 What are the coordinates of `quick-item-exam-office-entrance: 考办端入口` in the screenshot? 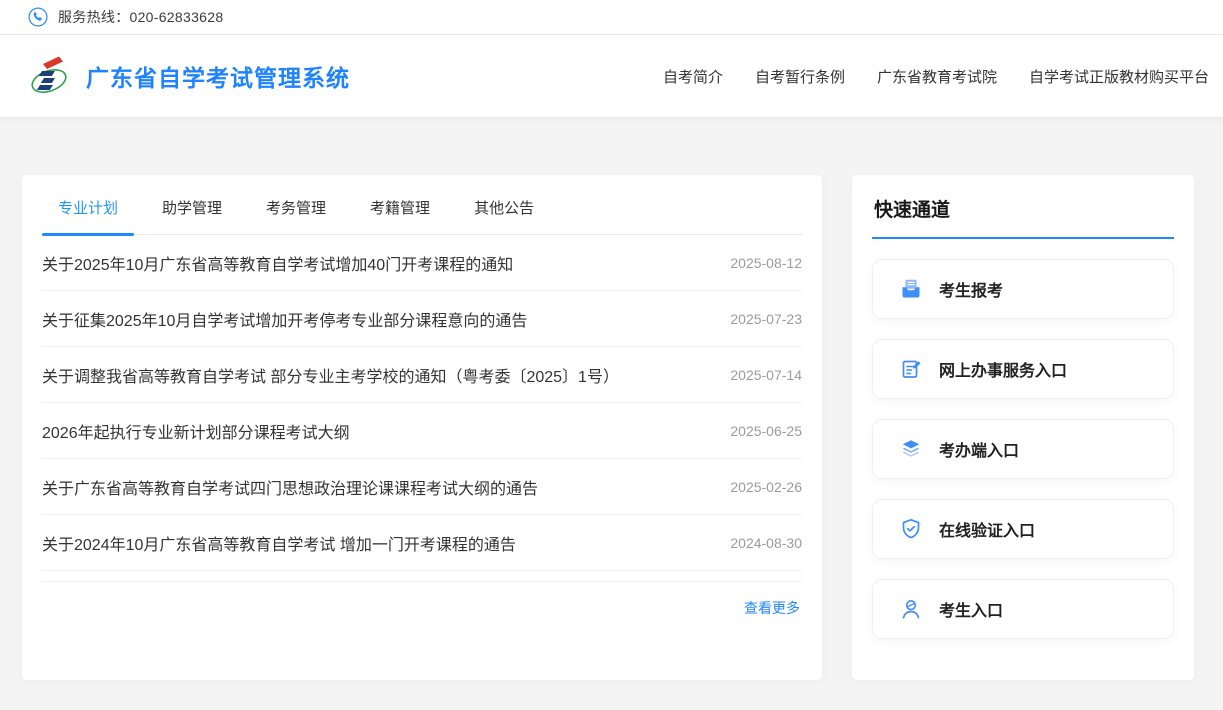 It's located at (1023, 449).